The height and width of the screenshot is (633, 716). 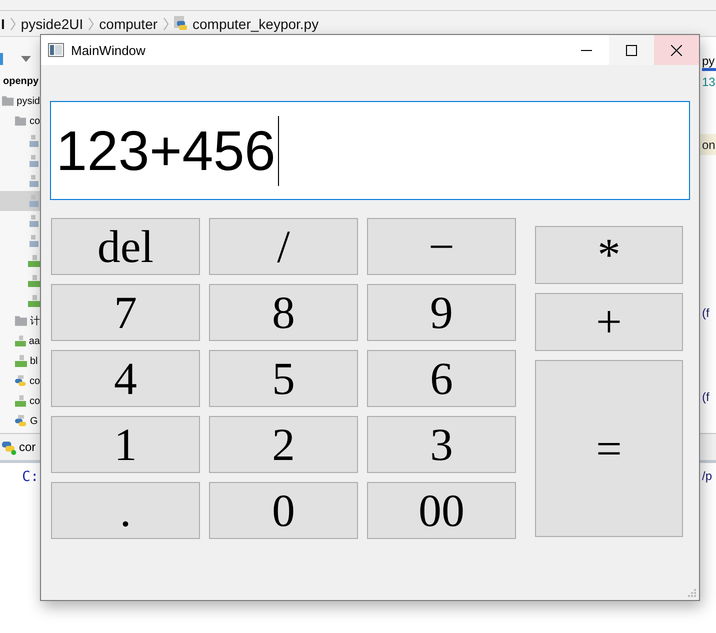 What do you see at coordinates (108, 50) in the screenshot?
I see `window-title: MainWindow` at bounding box center [108, 50].